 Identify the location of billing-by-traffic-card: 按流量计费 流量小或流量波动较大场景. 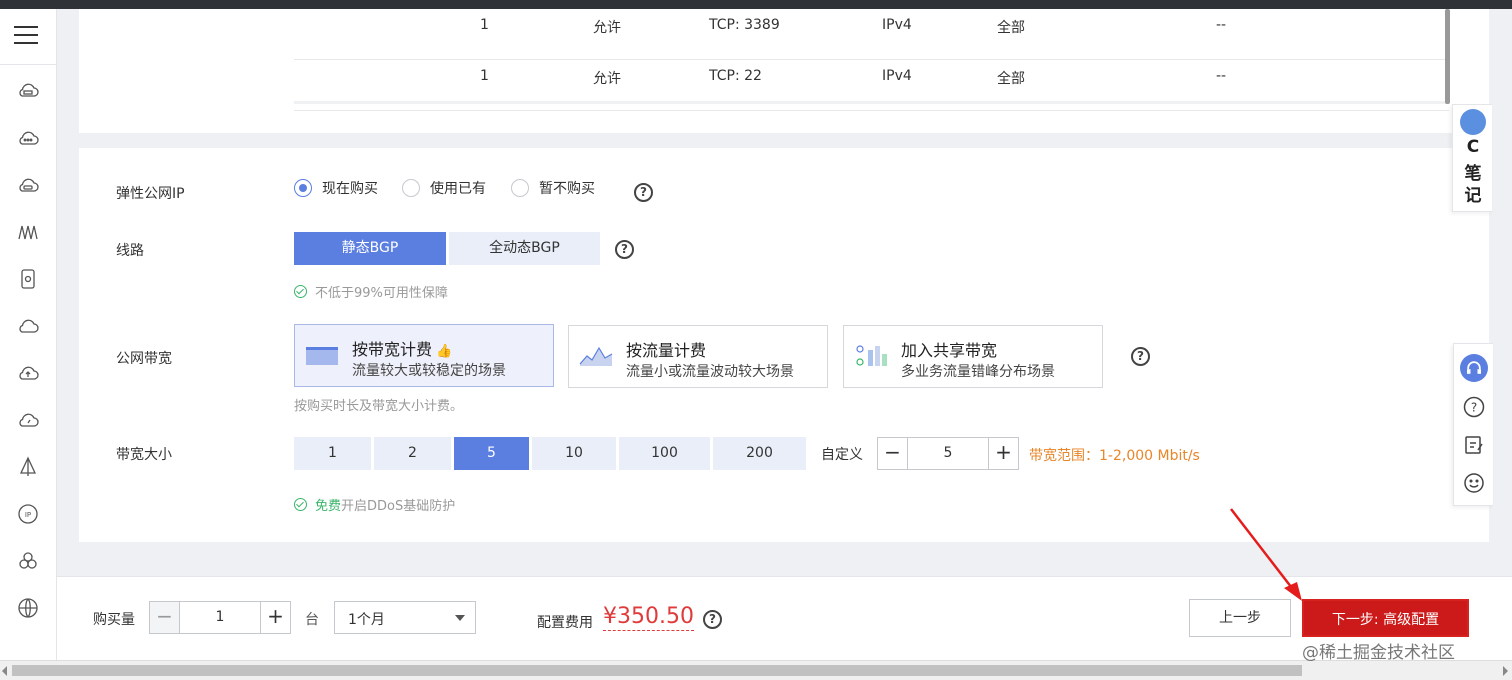
(698, 356).